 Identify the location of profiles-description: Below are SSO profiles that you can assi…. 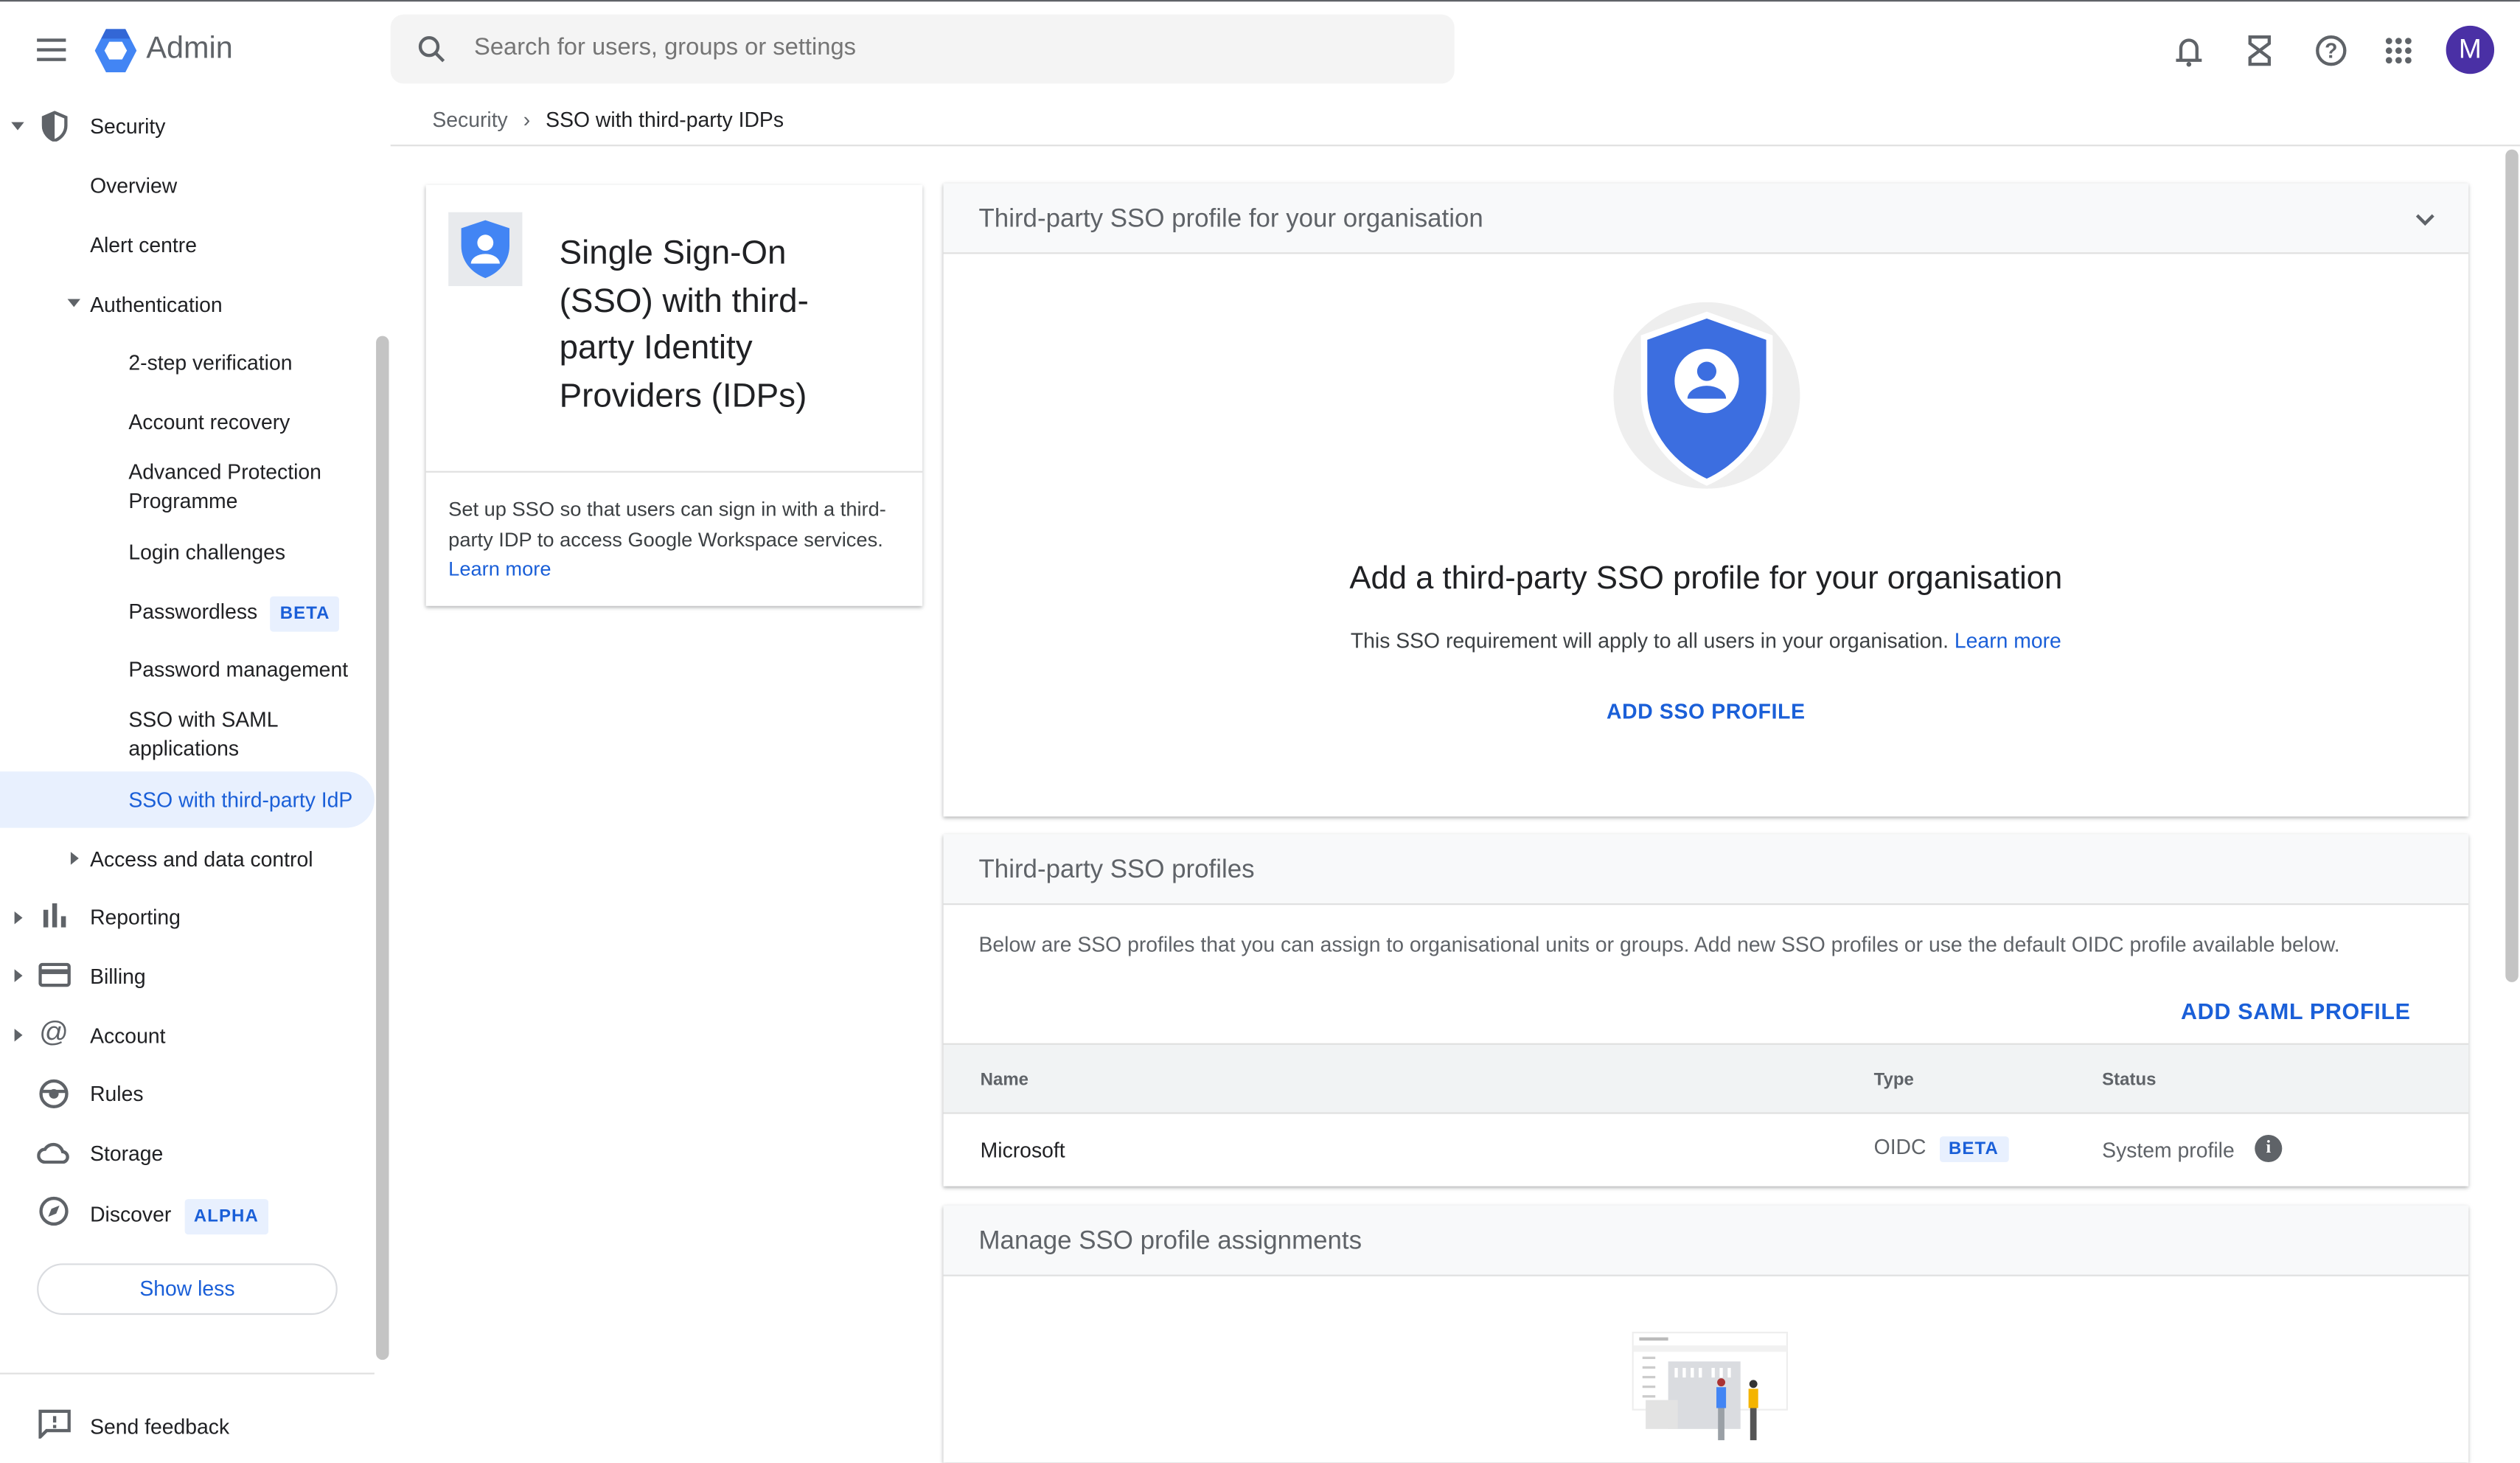
(1659, 944).